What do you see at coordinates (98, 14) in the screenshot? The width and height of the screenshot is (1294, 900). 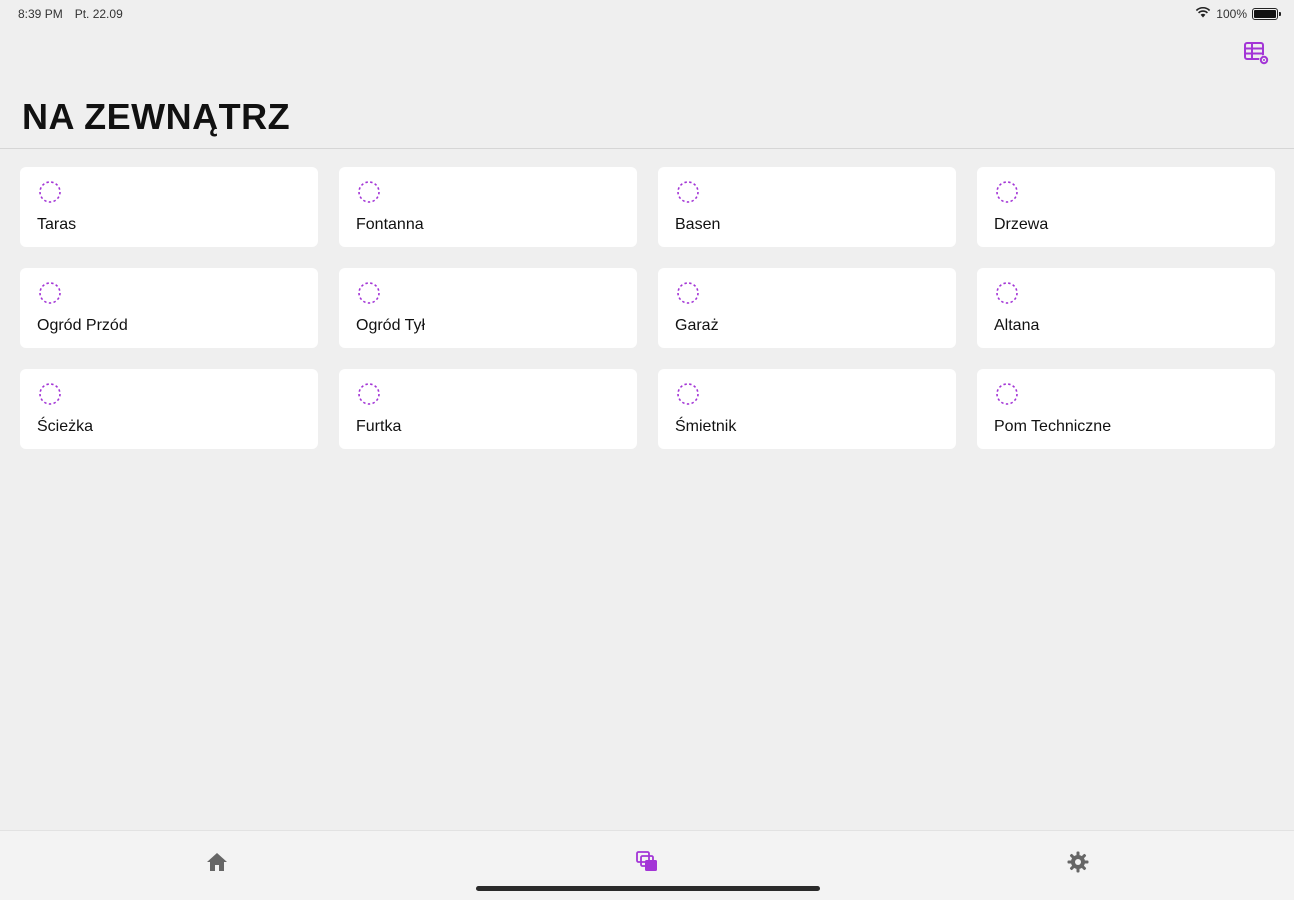 I see `status-date: Pt. 22.09` at bounding box center [98, 14].